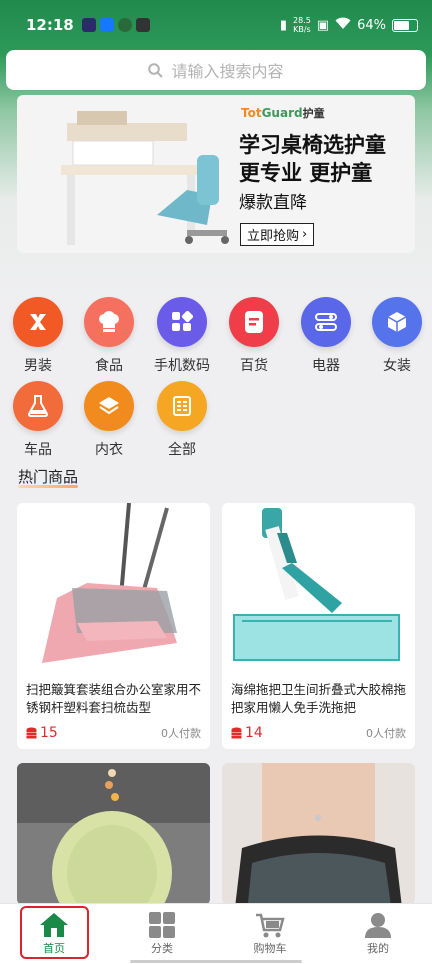 The height and width of the screenshot is (964, 432). I want to click on section-title: 热门商品, so click(48, 477).